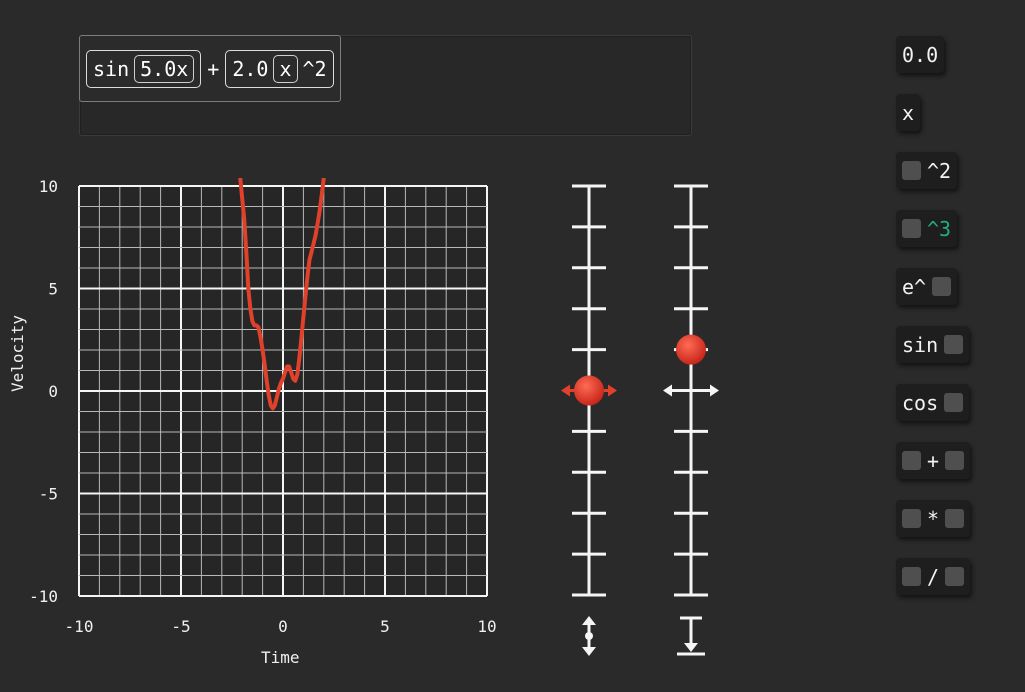  I want to click on x-tick-label: -5, so click(180, 626).